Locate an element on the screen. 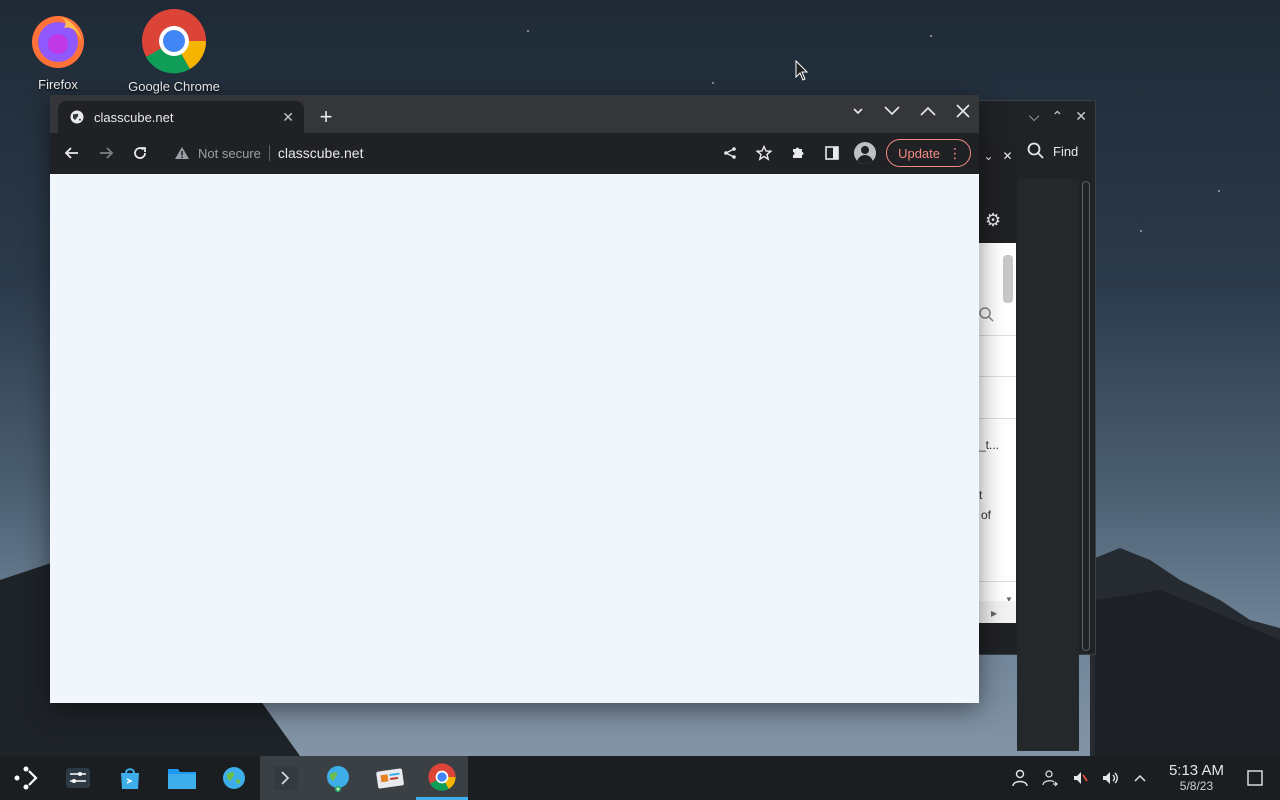 Image resolution: width=1280 pixels, height=800 pixels. store-bag-icon is located at coordinates (130, 778).